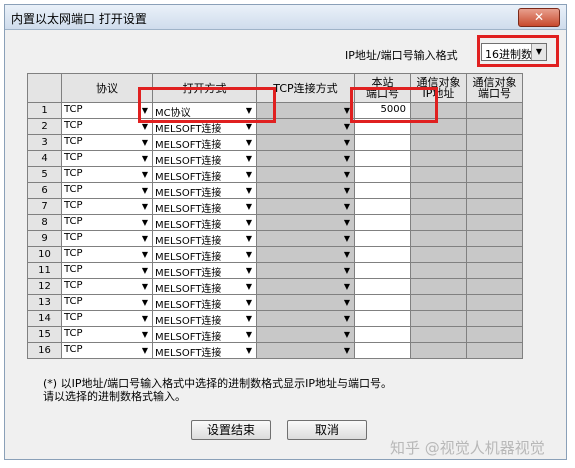 This screenshot has width=575, height=468. I want to click on open-method-select: MC协议 ▼, so click(204, 110).